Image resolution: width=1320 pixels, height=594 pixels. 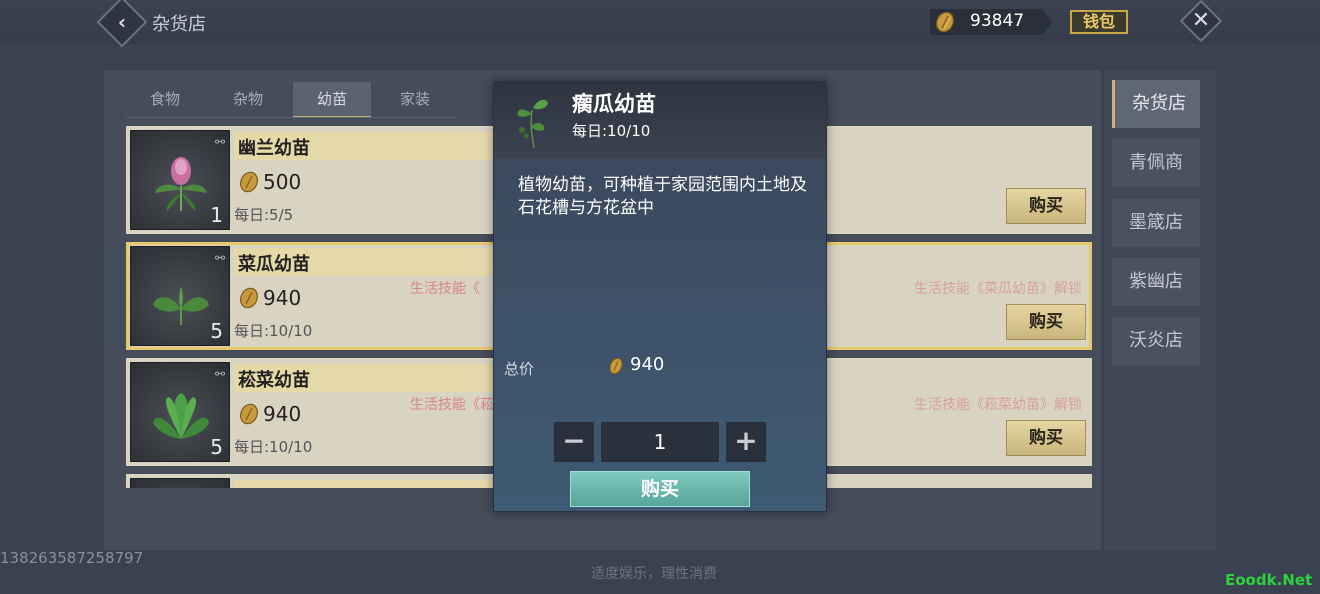 What do you see at coordinates (1099, 22) in the screenshot?
I see `wallet-button: 钱包` at bounding box center [1099, 22].